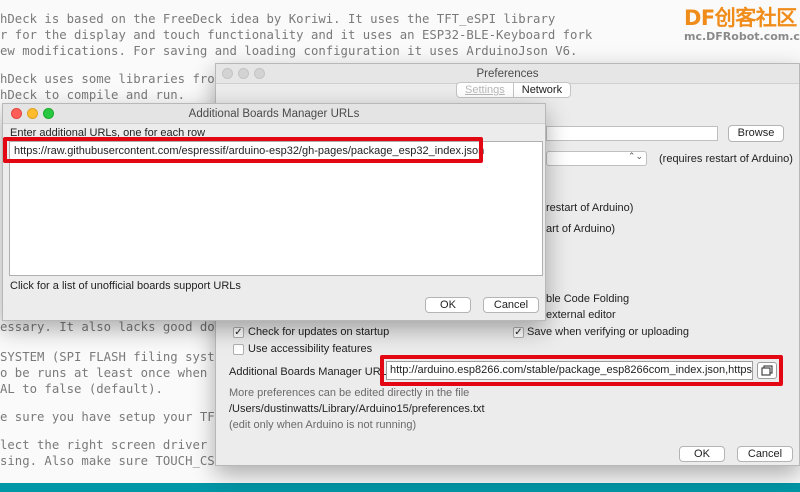 The height and width of the screenshot is (492, 800). I want to click on edit-note: (edit only when Arduino is not running), so click(323, 425).